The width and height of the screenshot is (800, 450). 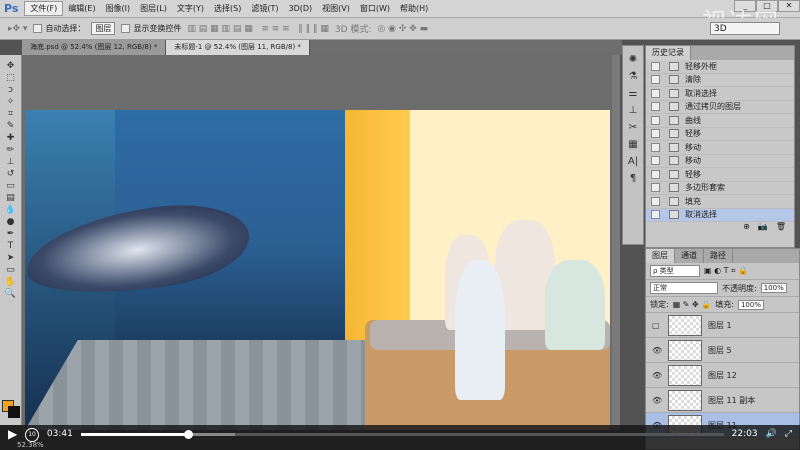 I want to click on navigator-icon: ✺, so click(x=633, y=59).